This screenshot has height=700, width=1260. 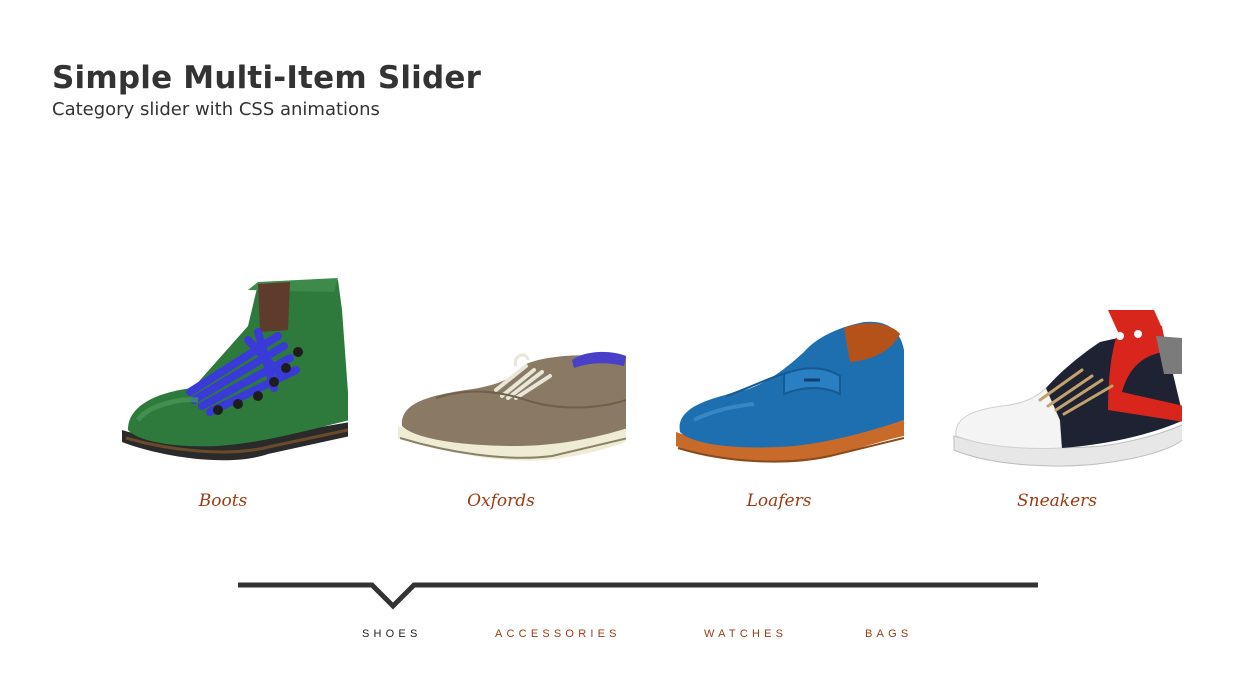 What do you see at coordinates (512, 406) in the screenshot?
I see `oxford-shoe-icon` at bounding box center [512, 406].